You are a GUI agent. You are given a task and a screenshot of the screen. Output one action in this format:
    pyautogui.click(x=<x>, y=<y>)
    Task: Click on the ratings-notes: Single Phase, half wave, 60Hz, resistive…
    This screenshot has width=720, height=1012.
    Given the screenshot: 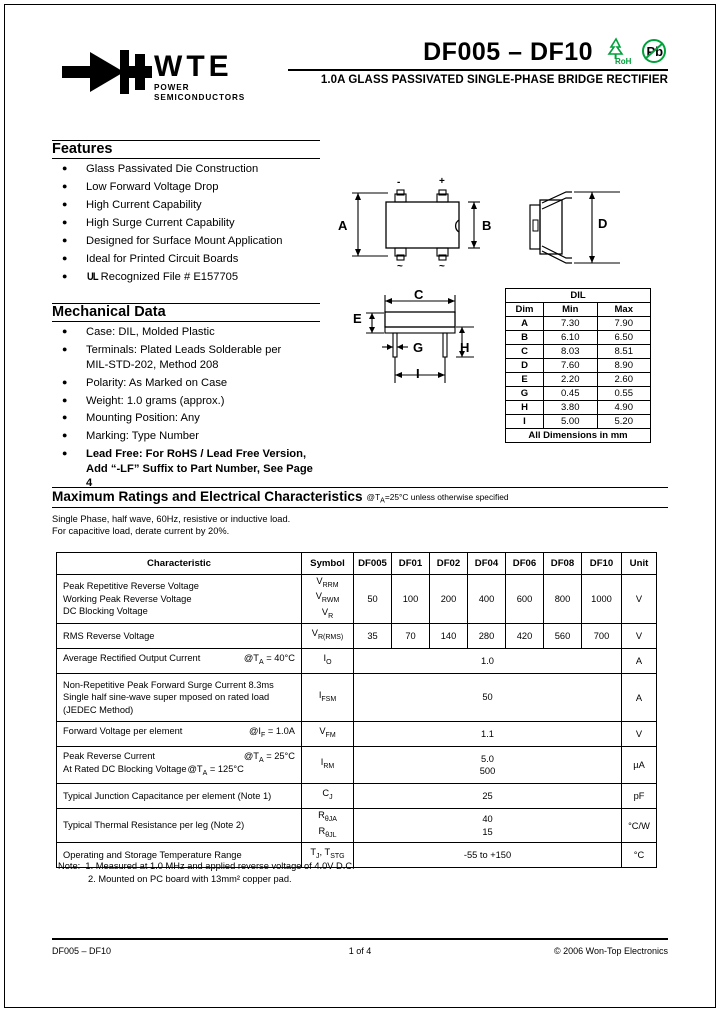 What is the action you would take?
    pyautogui.click(x=360, y=525)
    